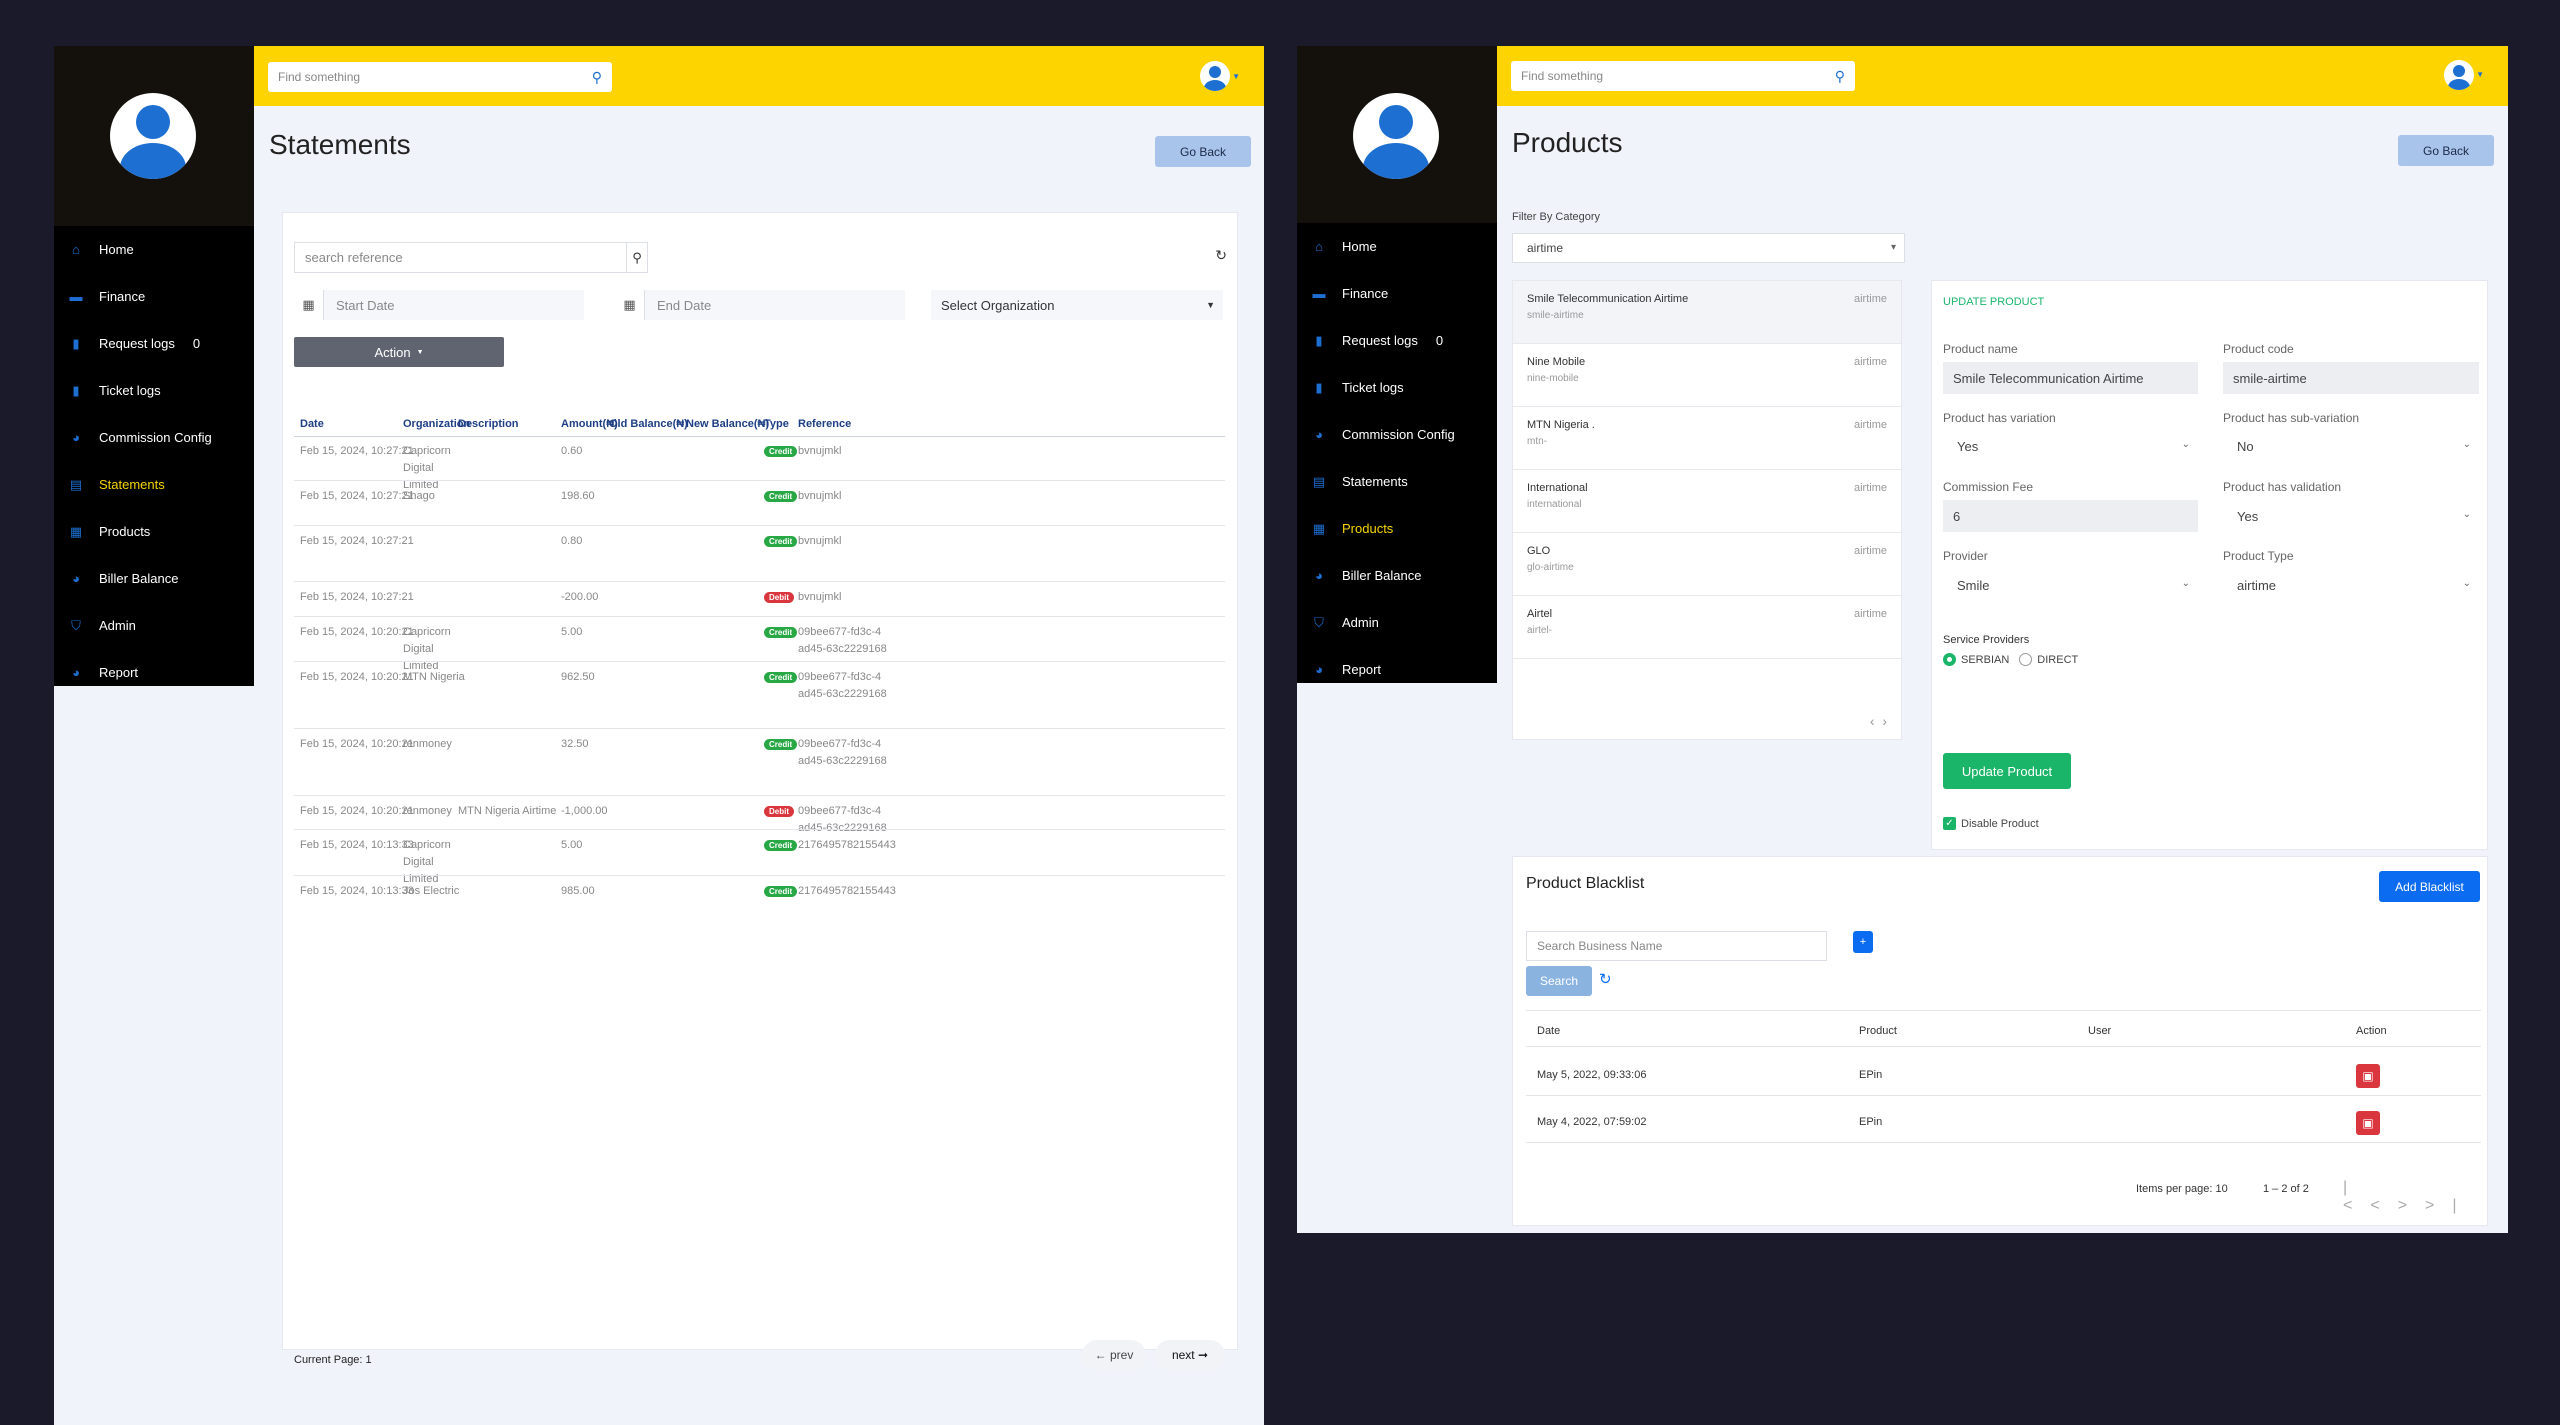  Describe the element at coordinates (1382, 575) in the screenshot. I see `sidebar-item-label: Biller Balance` at that location.